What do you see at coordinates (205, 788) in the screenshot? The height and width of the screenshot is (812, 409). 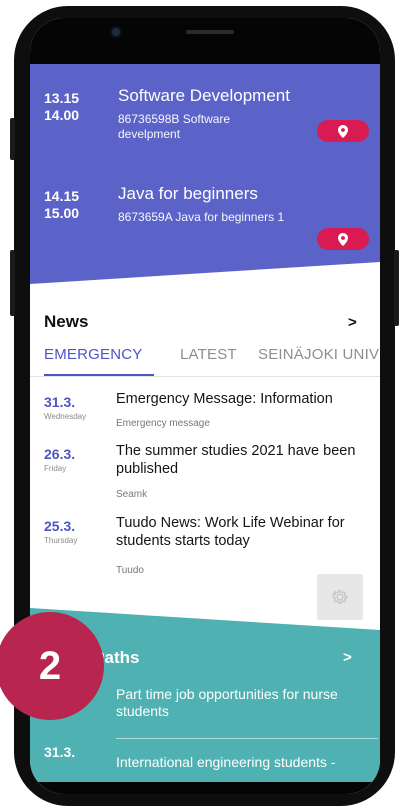 I see `bottom-bezel` at bounding box center [205, 788].